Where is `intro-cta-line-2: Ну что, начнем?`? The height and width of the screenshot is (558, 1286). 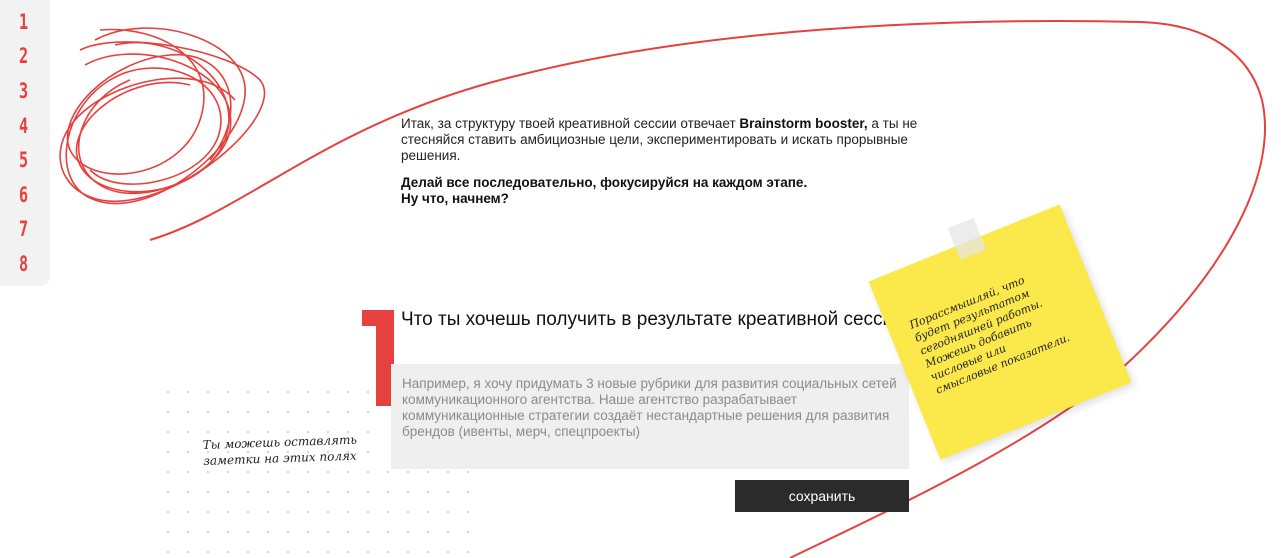 intro-cta-line-2: Ну что, начнем? is located at coordinates (455, 198).